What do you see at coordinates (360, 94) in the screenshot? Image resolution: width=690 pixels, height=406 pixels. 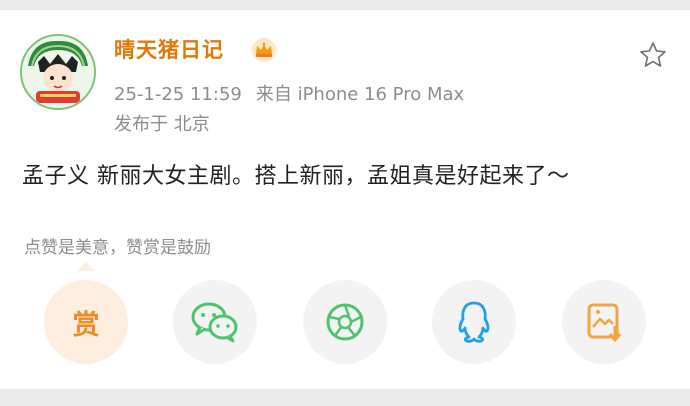 I see `post-source: 来自 iPhone 16 Pro Max` at bounding box center [360, 94].